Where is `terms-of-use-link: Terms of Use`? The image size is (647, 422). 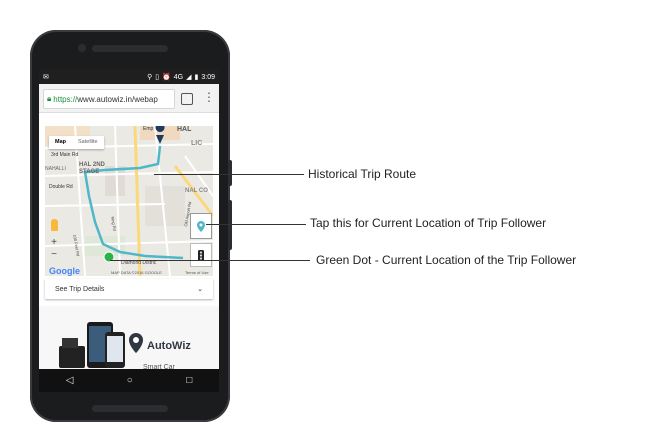 terms-of-use-link: Terms of Use is located at coordinates (197, 272).